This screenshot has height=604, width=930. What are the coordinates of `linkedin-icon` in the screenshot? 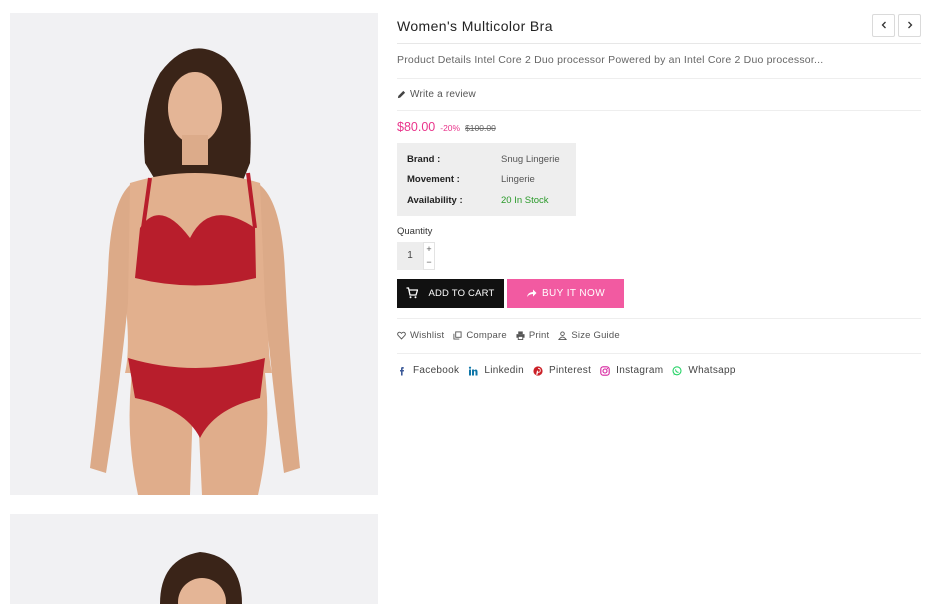 It's located at (473, 370).